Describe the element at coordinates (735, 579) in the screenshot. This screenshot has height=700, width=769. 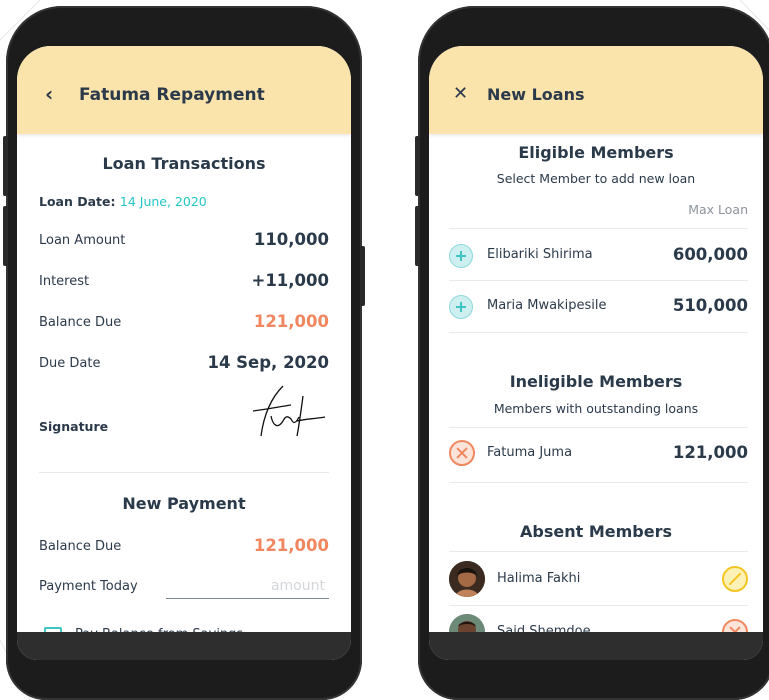
I see `excused-icon` at that location.